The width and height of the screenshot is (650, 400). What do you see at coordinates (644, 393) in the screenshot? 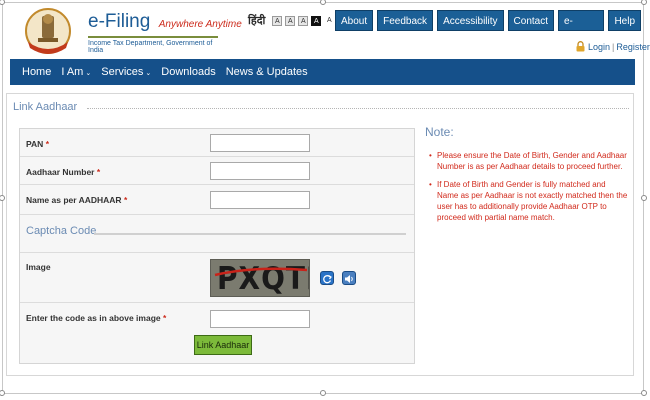
I see `frame-handle-bottom-right` at bounding box center [644, 393].